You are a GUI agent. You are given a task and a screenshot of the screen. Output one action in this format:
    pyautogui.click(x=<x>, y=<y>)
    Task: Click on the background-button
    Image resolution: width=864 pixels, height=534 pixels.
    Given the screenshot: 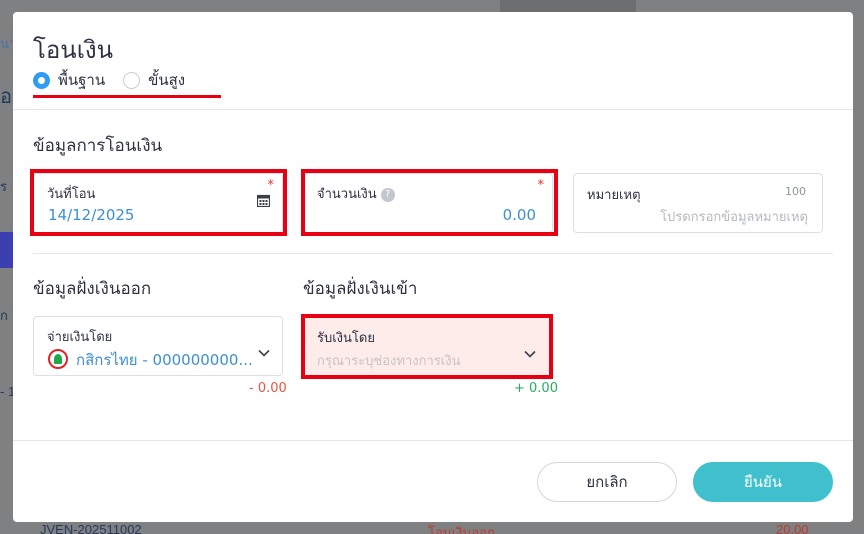 What is the action you would take?
    pyautogui.click(x=6, y=250)
    